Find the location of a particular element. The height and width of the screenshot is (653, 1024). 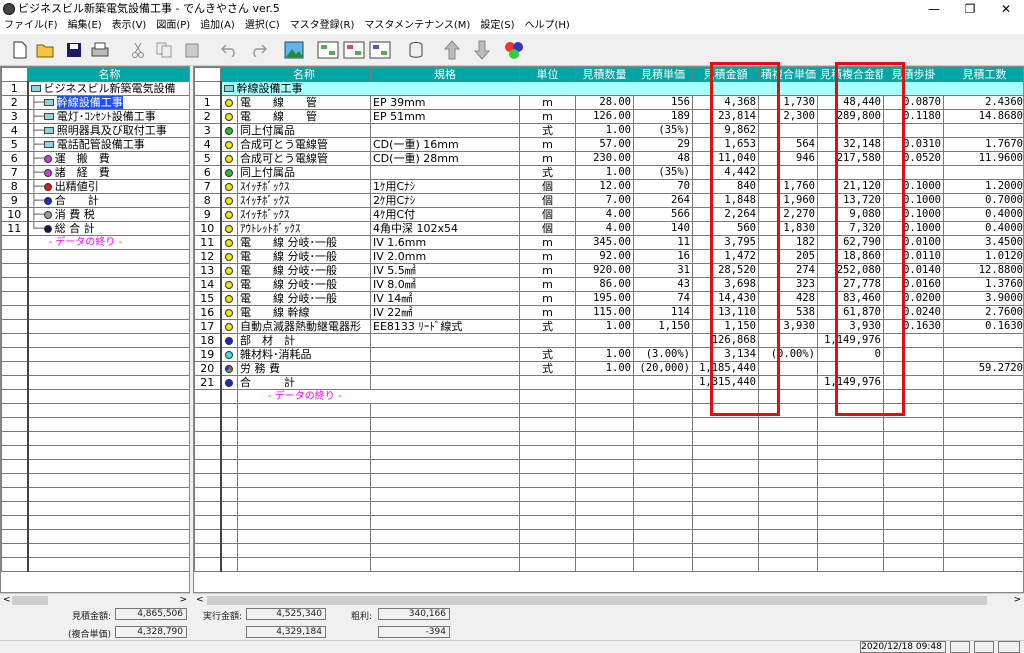

menu-item-7: マスタメンテナンス(M) is located at coordinates (417, 26).